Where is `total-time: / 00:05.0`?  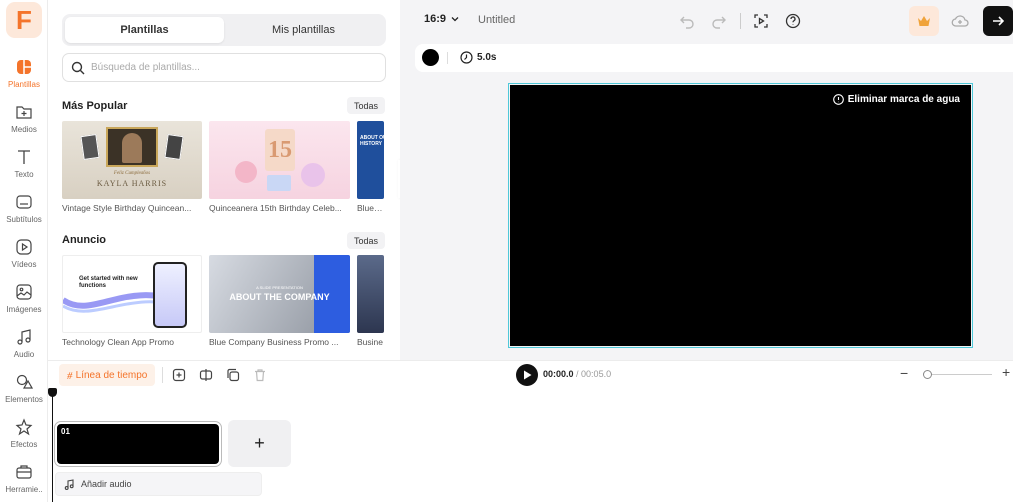
total-time: / 00:05.0 is located at coordinates (594, 374).